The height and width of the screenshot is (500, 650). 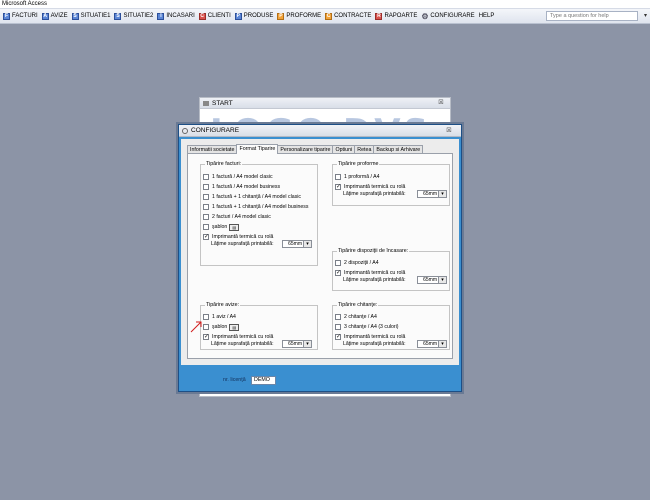 I want to click on option-row: 2 facturi / A4 model clasic, so click(x=237, y=217).